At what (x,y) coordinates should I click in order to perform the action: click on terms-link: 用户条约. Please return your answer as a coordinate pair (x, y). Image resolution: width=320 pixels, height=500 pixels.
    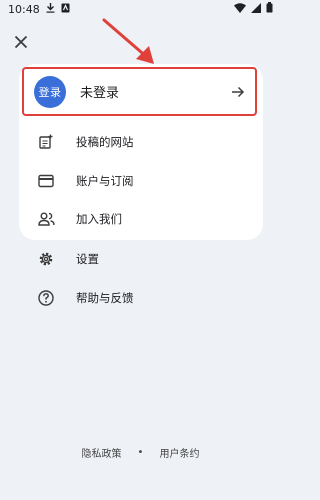
    Looking at the image, I should click on (179, 452).